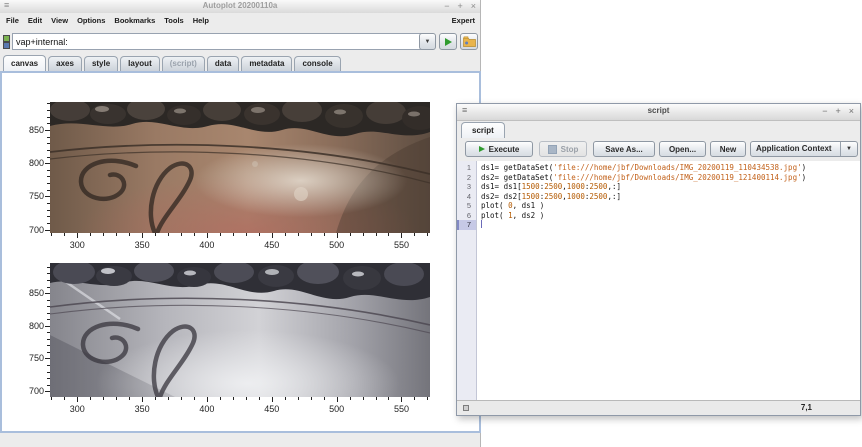  Describe the element at coordinates (804, 149) in the screenshot. I see `context-select: Application Context ▼` at that location.